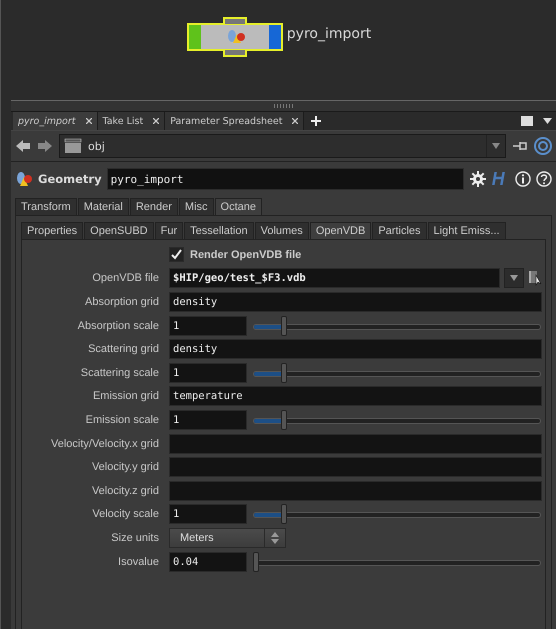  What do you see at coordinates (176, 254) in the screenshot?
I see `checkbox` at bounding box center [176, 254].